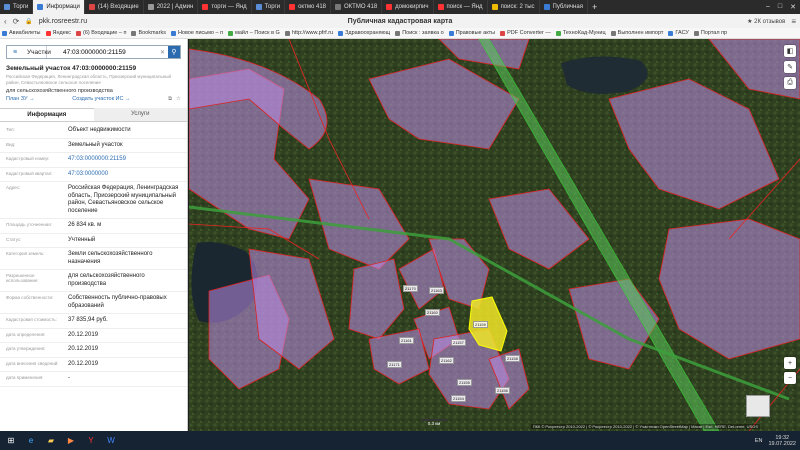 The width and height of the screenshot is (800, 450). I want to click on create-parcel-link: Создать участок ИС →, so click(101, 99).